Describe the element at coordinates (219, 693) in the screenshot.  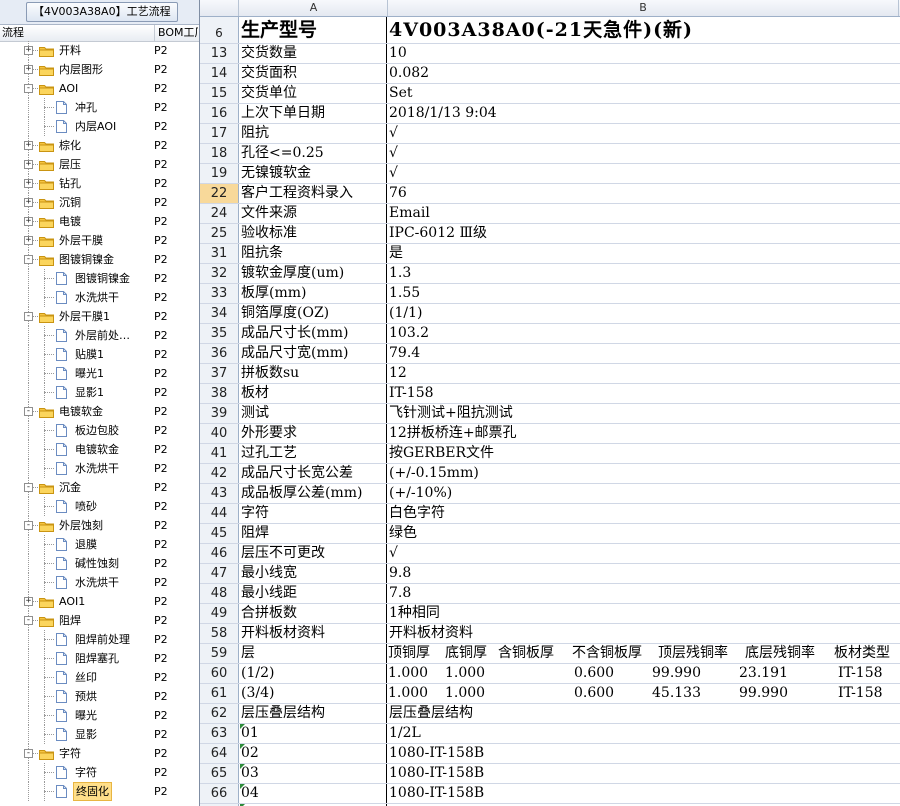
I see `row-number: 61` at that location.